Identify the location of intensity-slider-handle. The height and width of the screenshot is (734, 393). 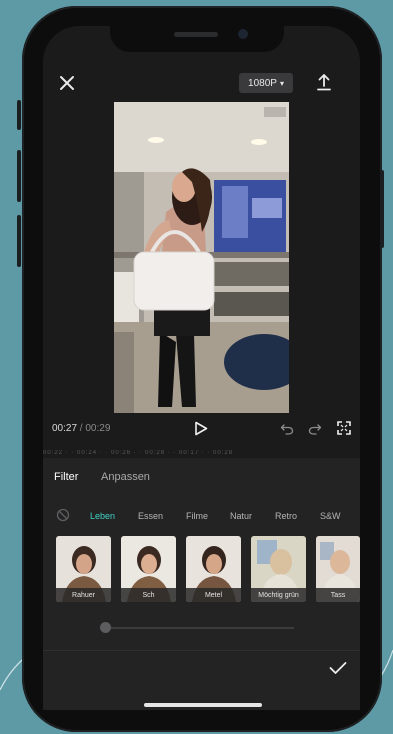
(105, 627).